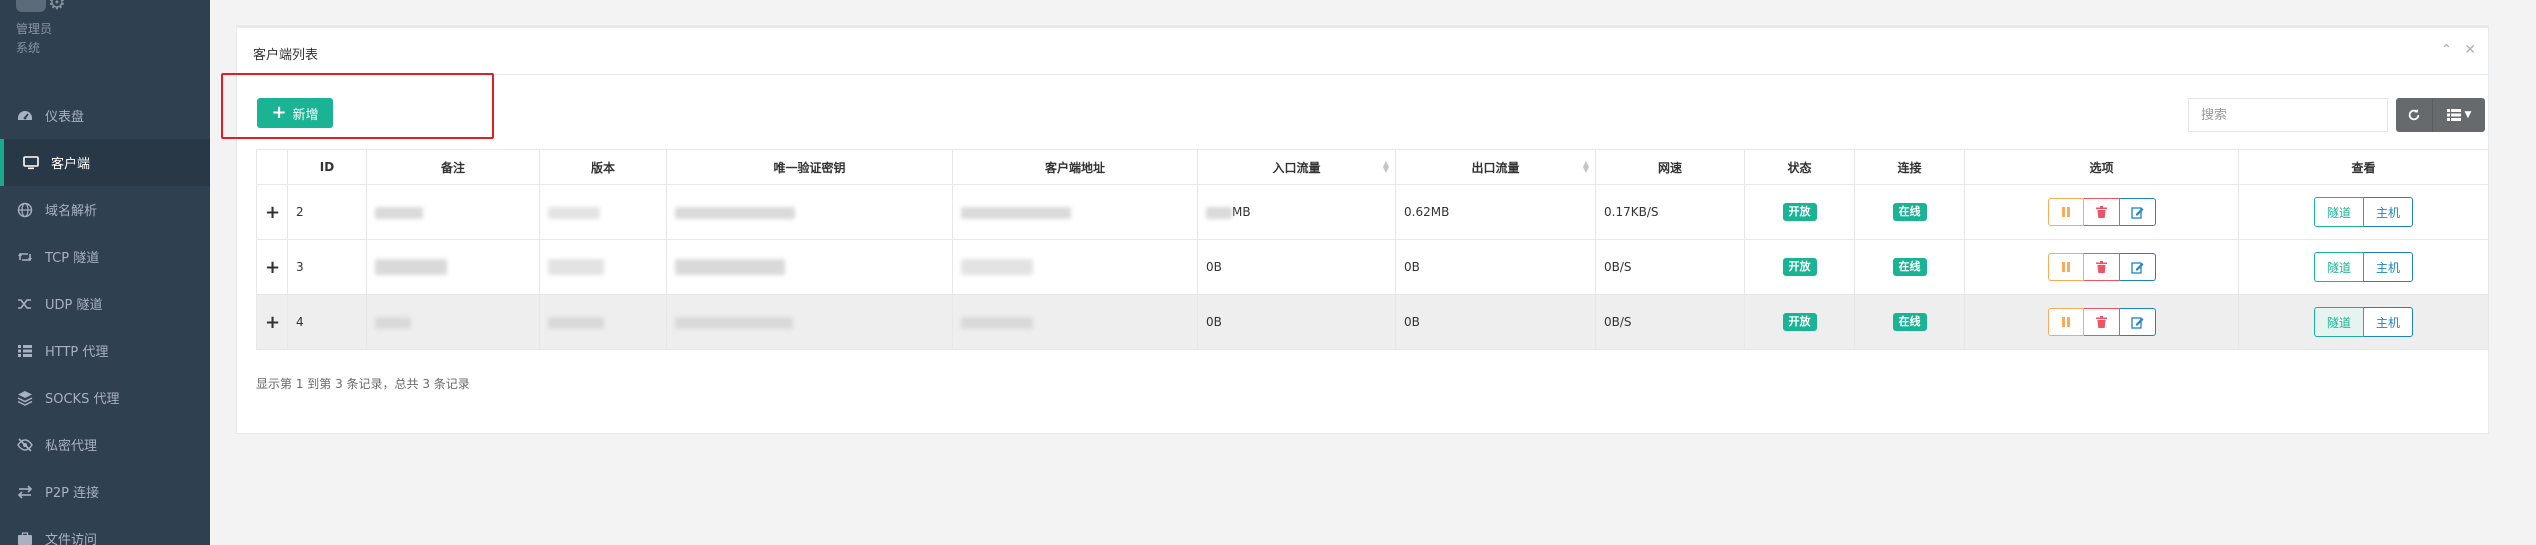 This screenshot has width=2536, height=545. Describe the element at coordinates (1075, 167) in the screenshot. I see `column-header-address: 客户端地址` at that location.